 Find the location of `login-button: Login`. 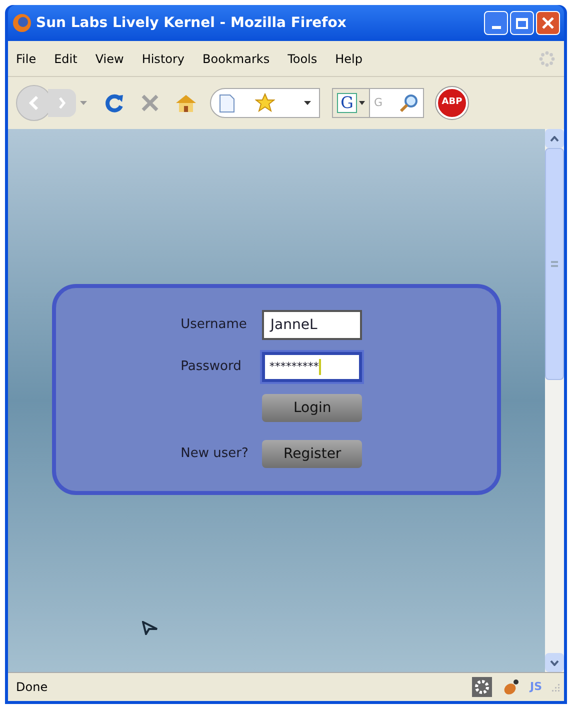

login-button: Login is located at coordinates (312, 408).